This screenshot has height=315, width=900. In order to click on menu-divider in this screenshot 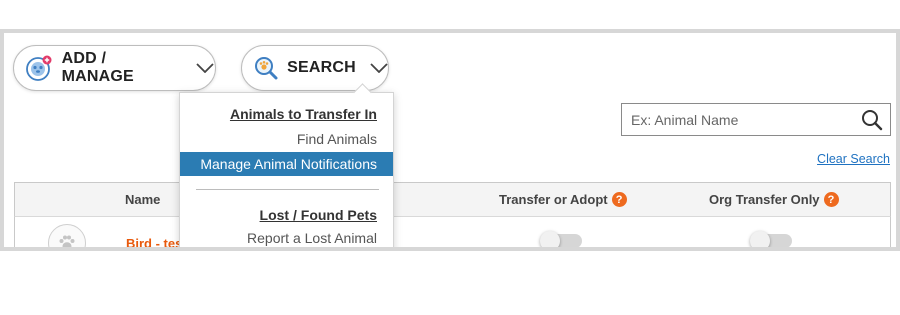, I will do `click(287, 189)`.